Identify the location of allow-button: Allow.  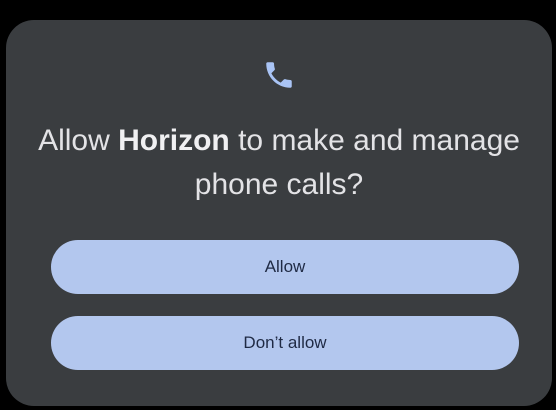
(285, 267).